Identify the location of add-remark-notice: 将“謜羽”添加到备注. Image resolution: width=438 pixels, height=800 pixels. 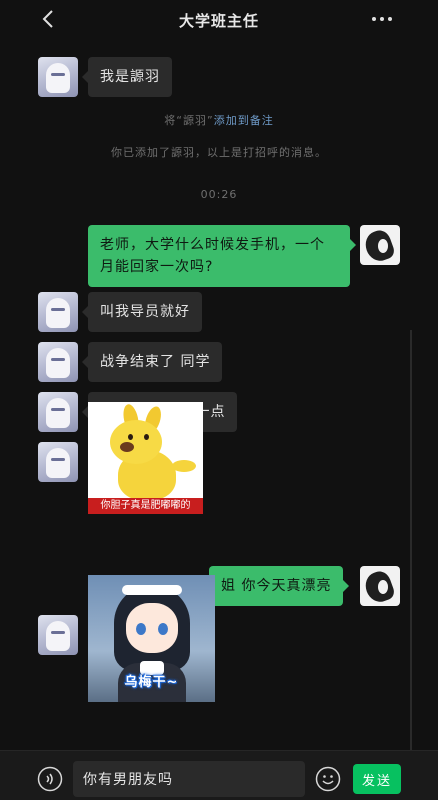
(219, 120).